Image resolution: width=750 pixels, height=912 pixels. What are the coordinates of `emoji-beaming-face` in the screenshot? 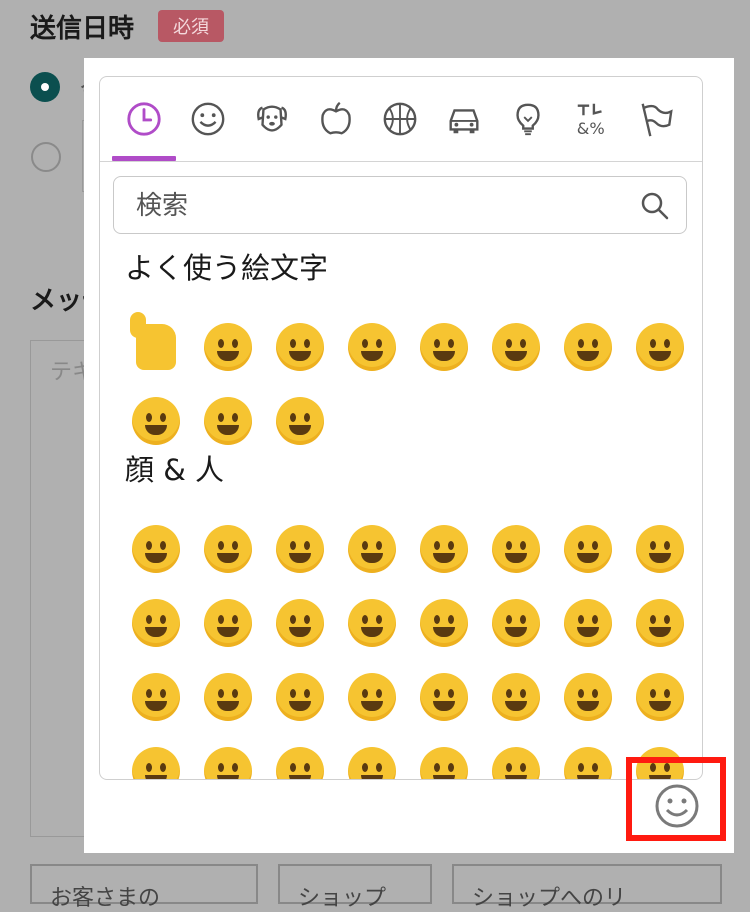 It's located at (300, 549).